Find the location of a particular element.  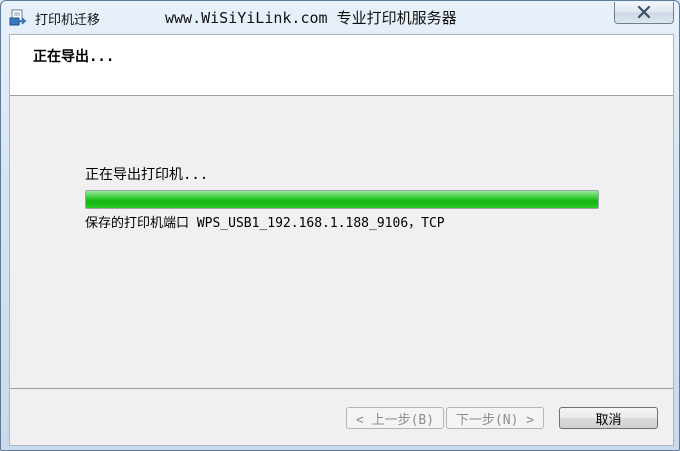

printer-app-icon is located at coordinates (18, 18).